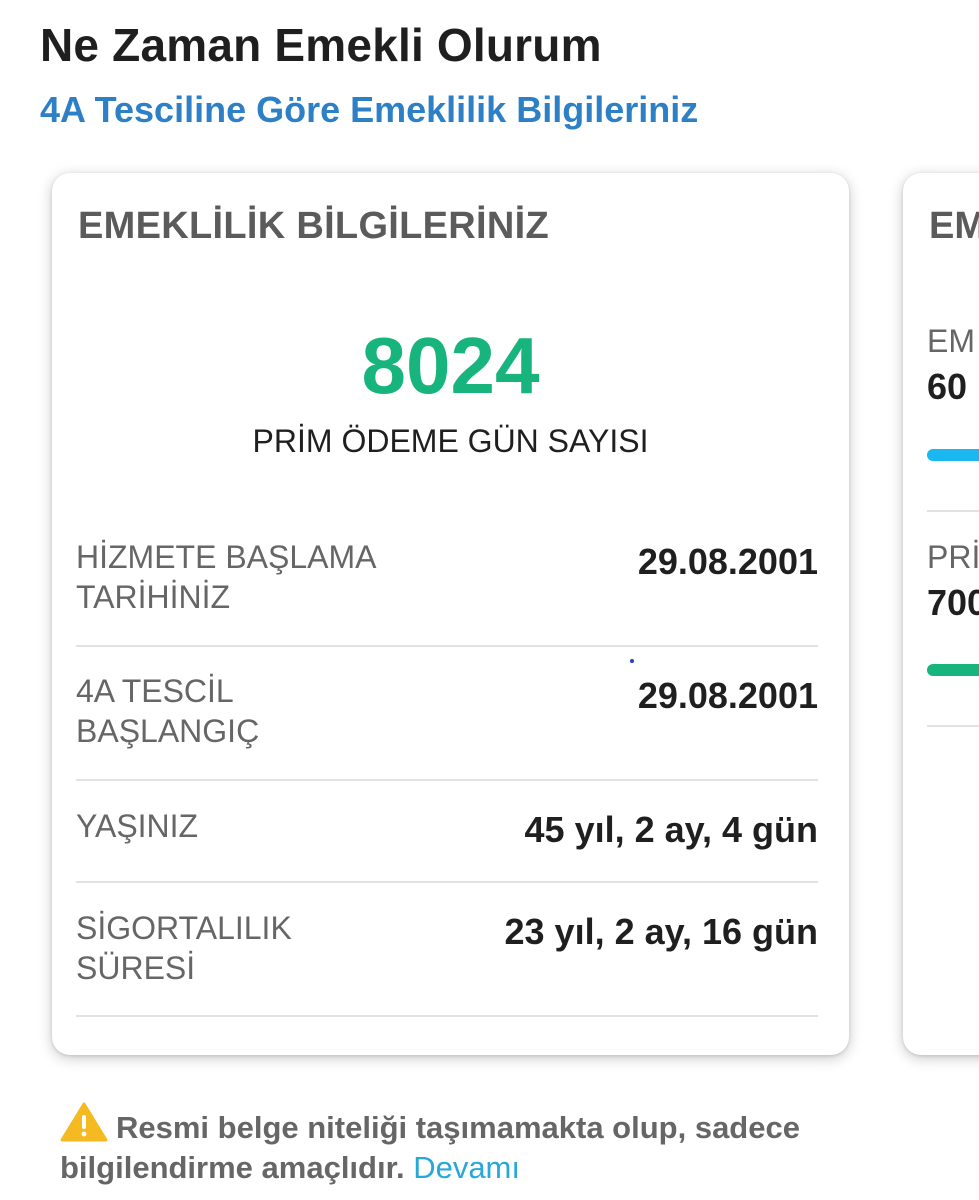 The image size is (979, 1200). I want to click on prim-day-count: 8024, so click(450, 365).